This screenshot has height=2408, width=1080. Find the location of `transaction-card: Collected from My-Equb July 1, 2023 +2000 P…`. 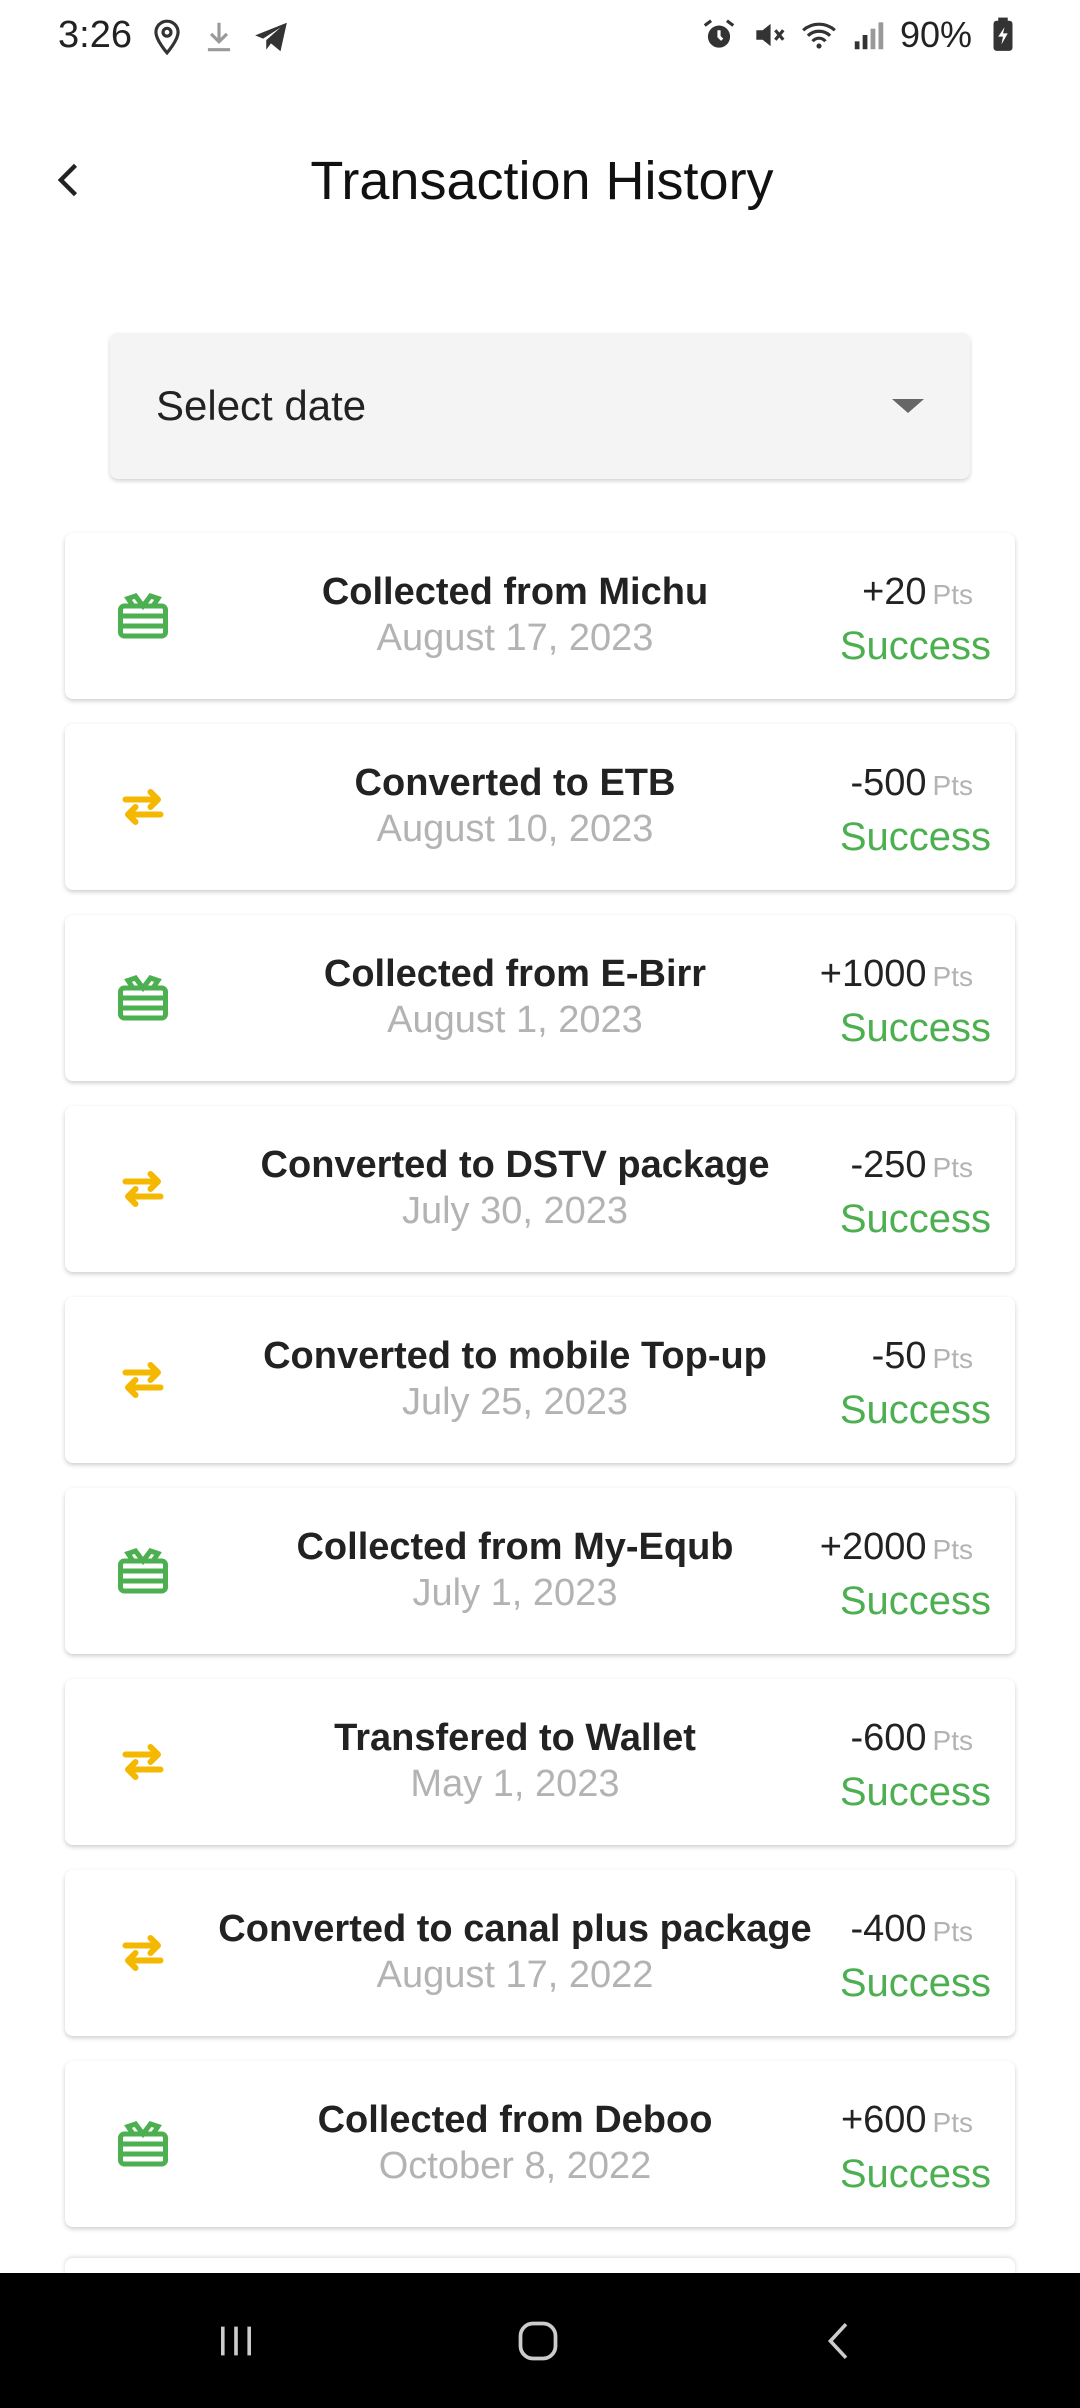

transaction-card: Collected from My-Equb July 1, 2023 +2000 P… is located at coordinates (540, 1571).